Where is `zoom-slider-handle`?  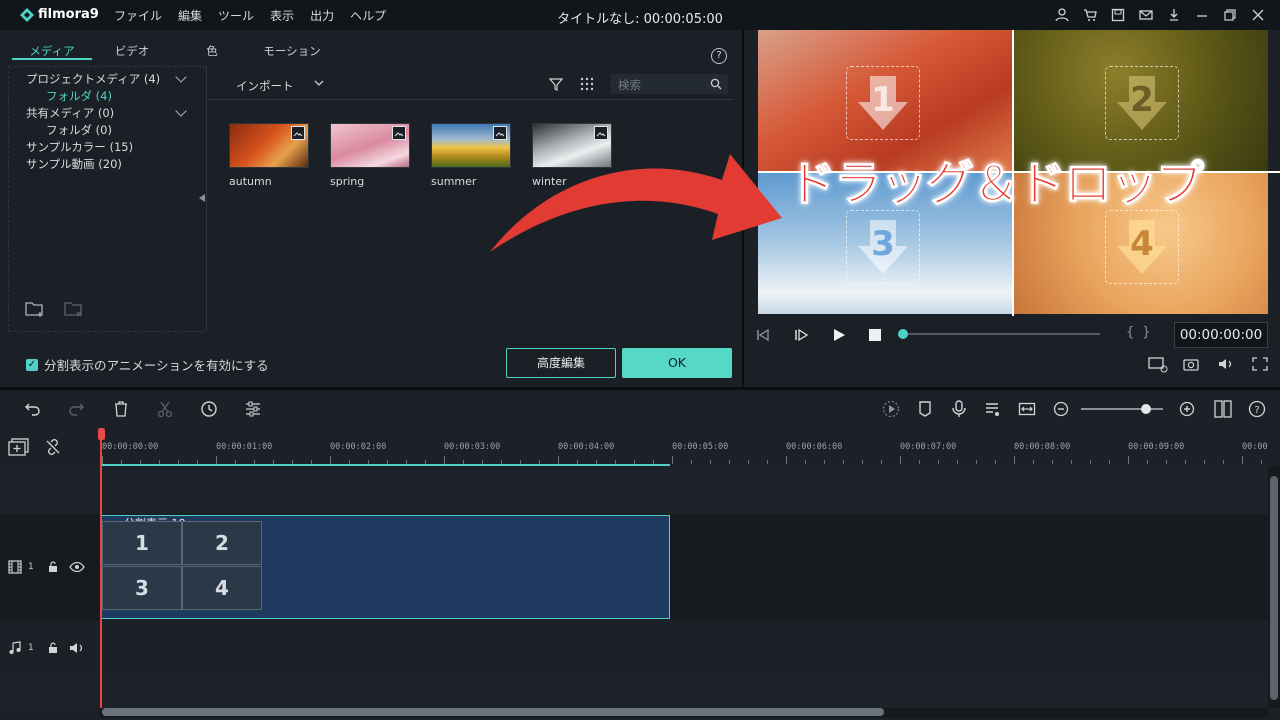
zoom-slider-handle is located at coordinates (1146, 409).